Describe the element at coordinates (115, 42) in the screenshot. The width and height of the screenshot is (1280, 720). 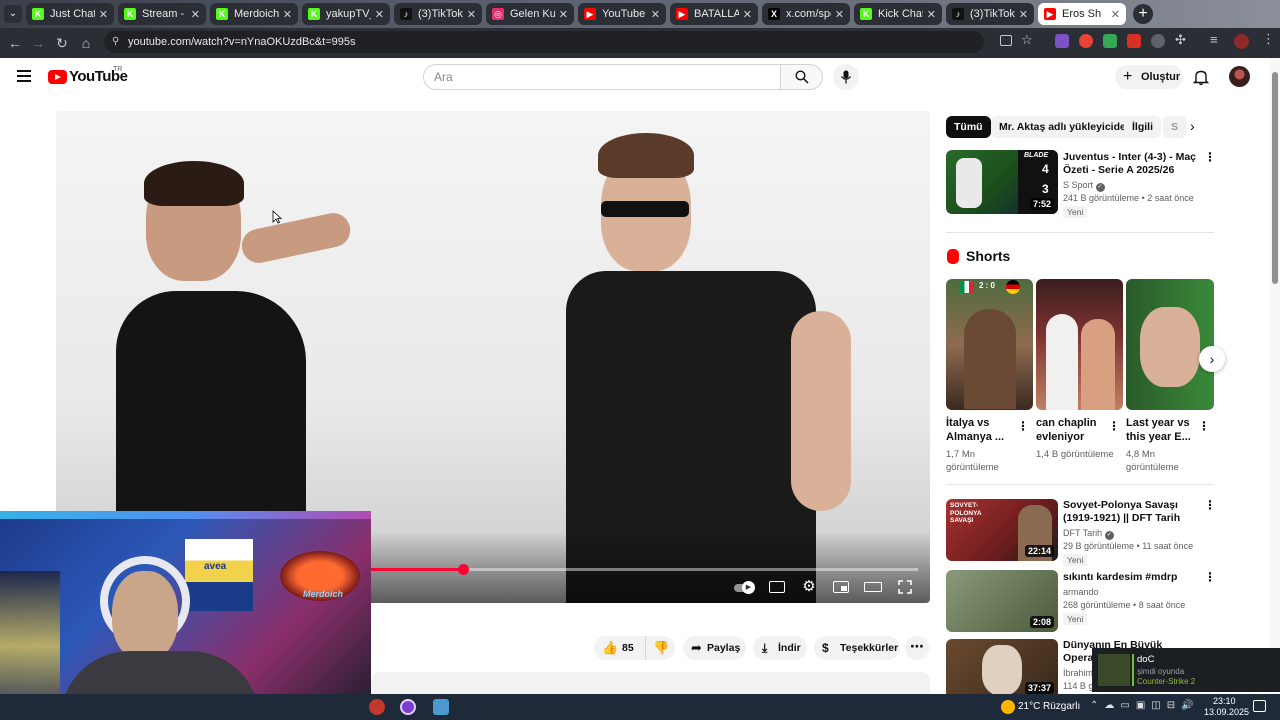
I see `site-info-icon: ⚲` at that location.